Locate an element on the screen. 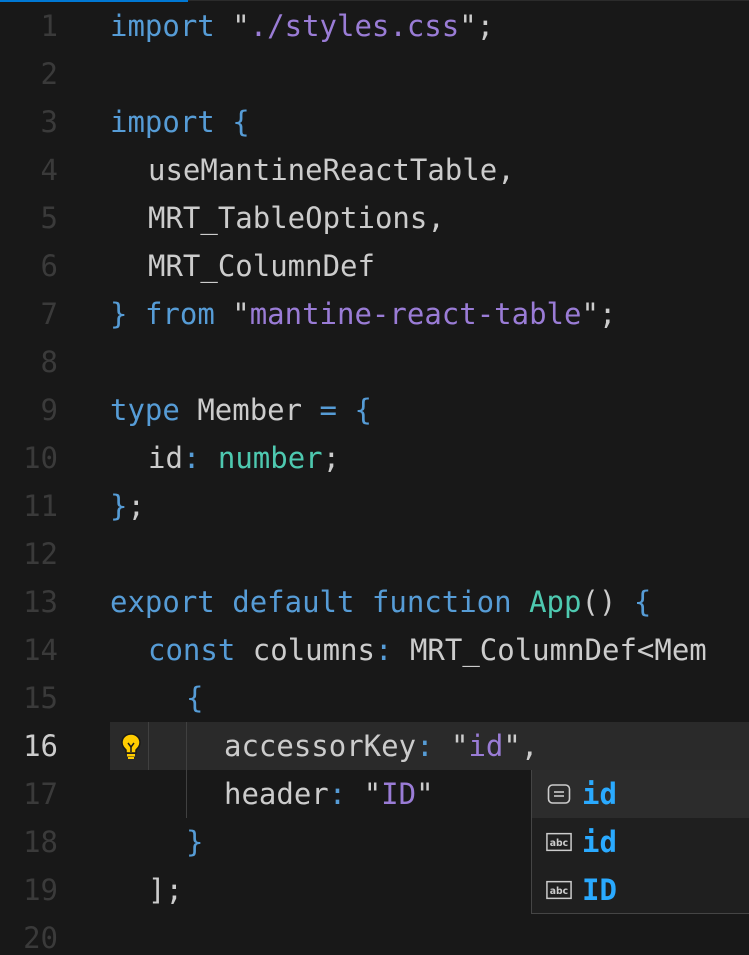 The height and width of the screenshot is (955, 749). line-number: 3 is located at coordinates (49, 122).